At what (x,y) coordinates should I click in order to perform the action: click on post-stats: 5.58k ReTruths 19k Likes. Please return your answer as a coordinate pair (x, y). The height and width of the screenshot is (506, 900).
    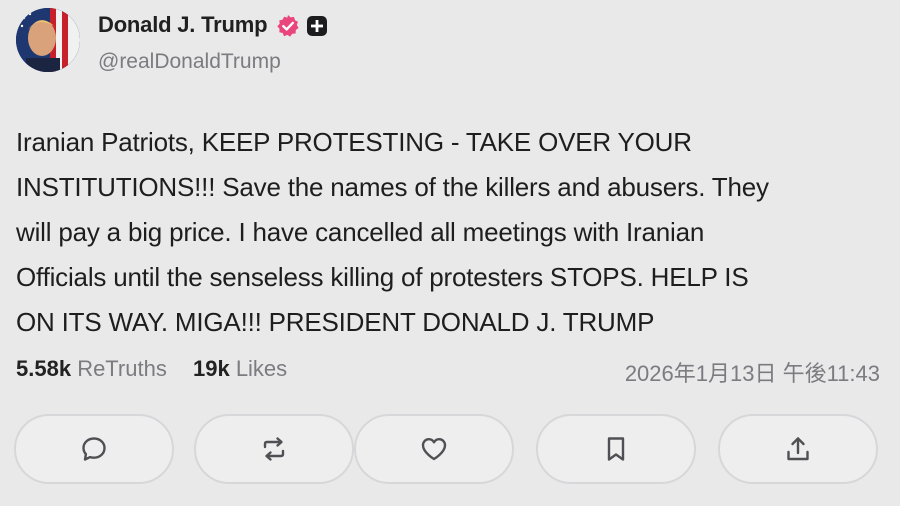
    Looking at the image, I should click on (161, 369).